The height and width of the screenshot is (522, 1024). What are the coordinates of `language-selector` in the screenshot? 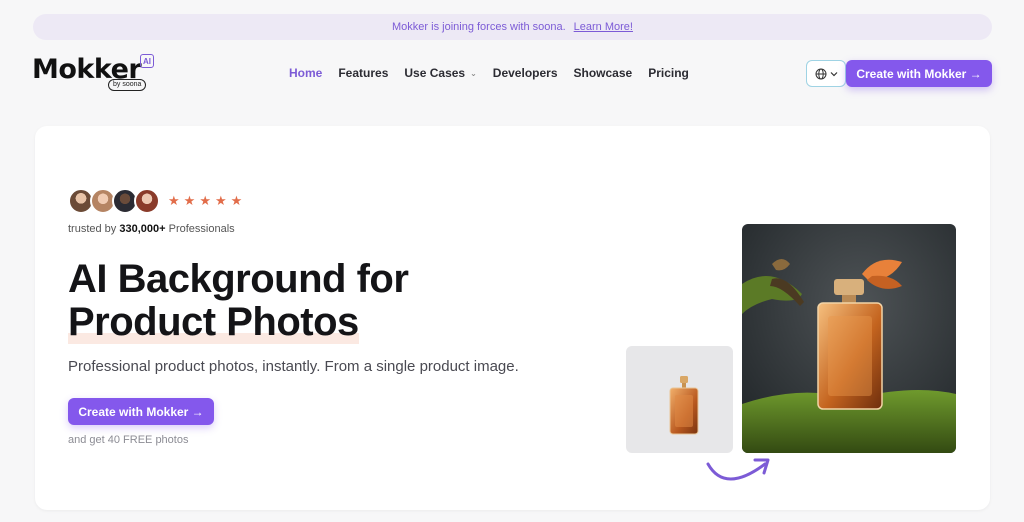 It's located at (826, 73).